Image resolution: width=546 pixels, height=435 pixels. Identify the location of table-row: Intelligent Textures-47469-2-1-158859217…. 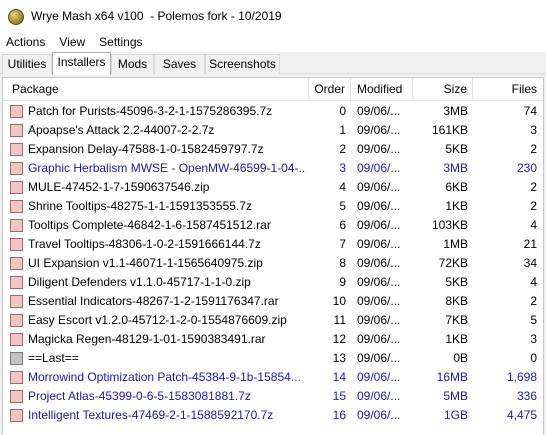
(273, 415).